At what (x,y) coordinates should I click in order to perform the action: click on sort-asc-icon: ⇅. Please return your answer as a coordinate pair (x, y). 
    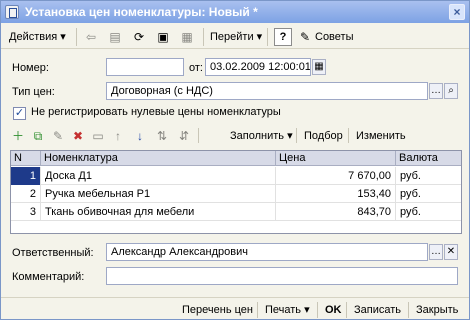
    Looking at the image, I should click on (162, 136).